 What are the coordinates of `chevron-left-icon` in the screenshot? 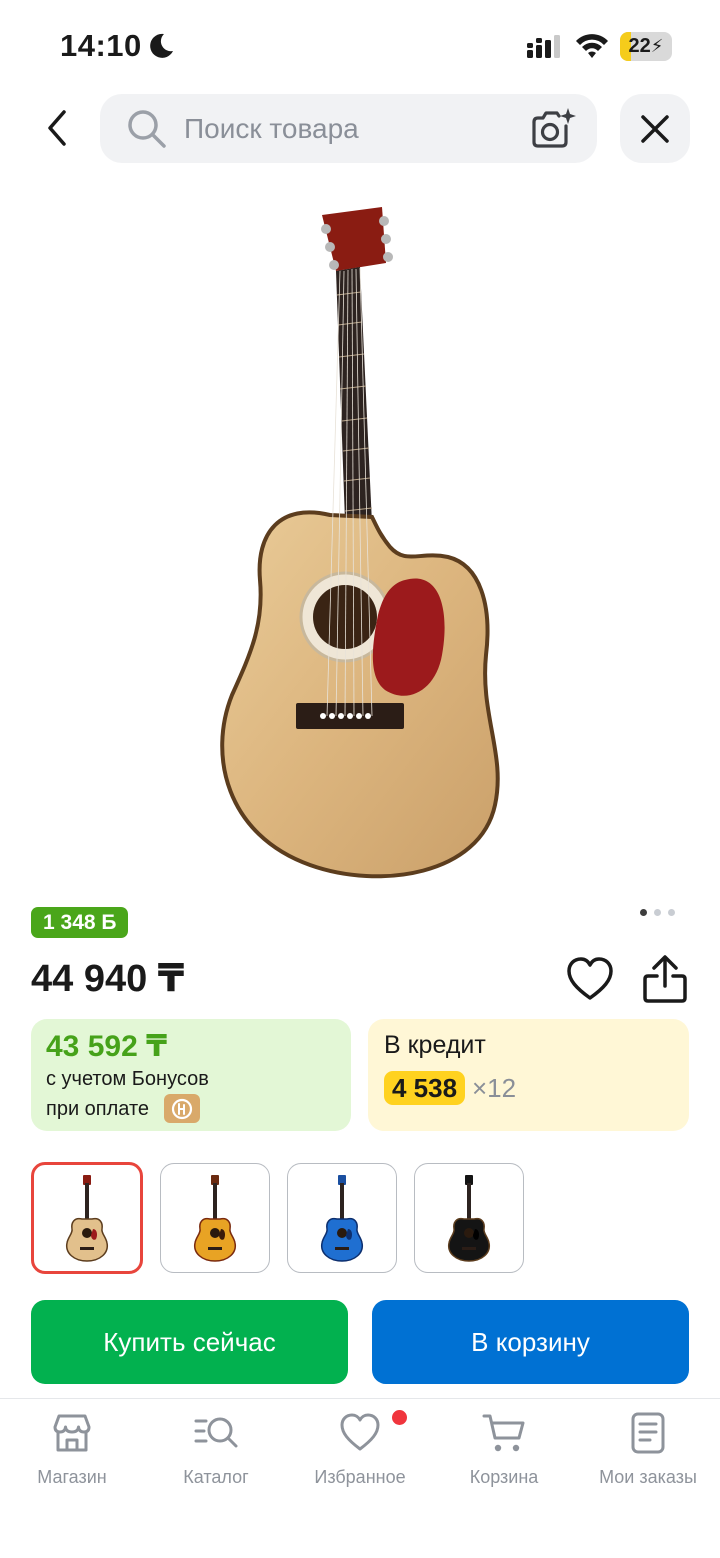 It's located at (57, 128).